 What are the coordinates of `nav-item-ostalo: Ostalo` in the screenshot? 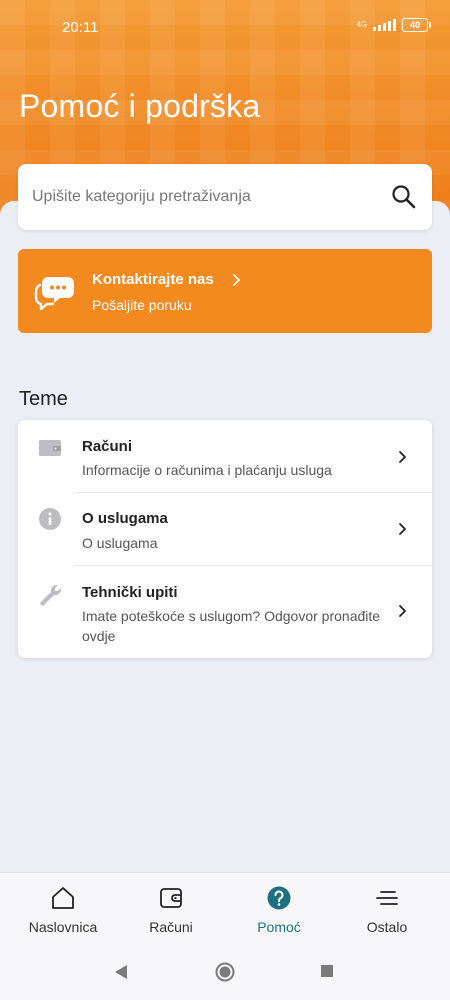 It's located at (387, 911).